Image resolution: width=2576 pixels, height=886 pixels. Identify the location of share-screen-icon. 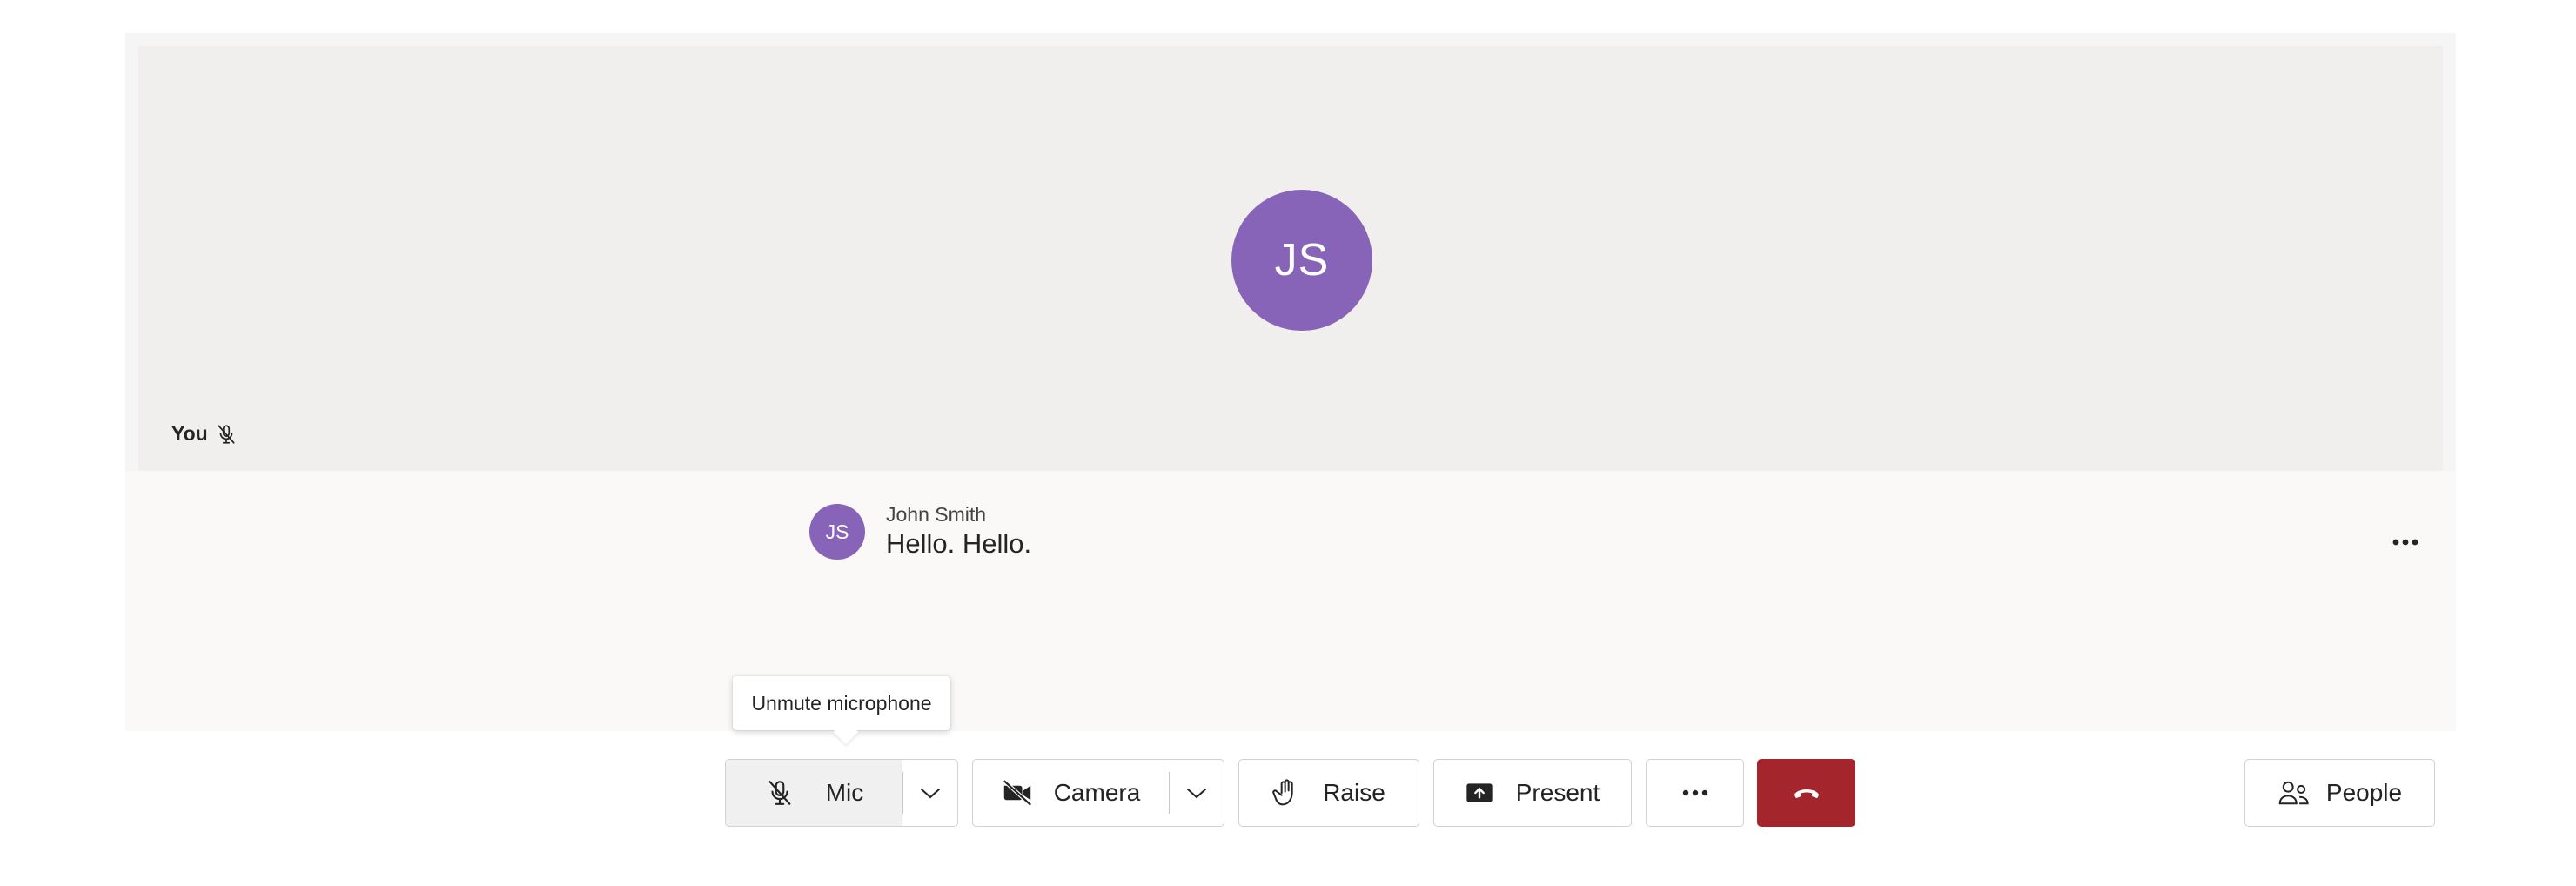
(1479, 793).